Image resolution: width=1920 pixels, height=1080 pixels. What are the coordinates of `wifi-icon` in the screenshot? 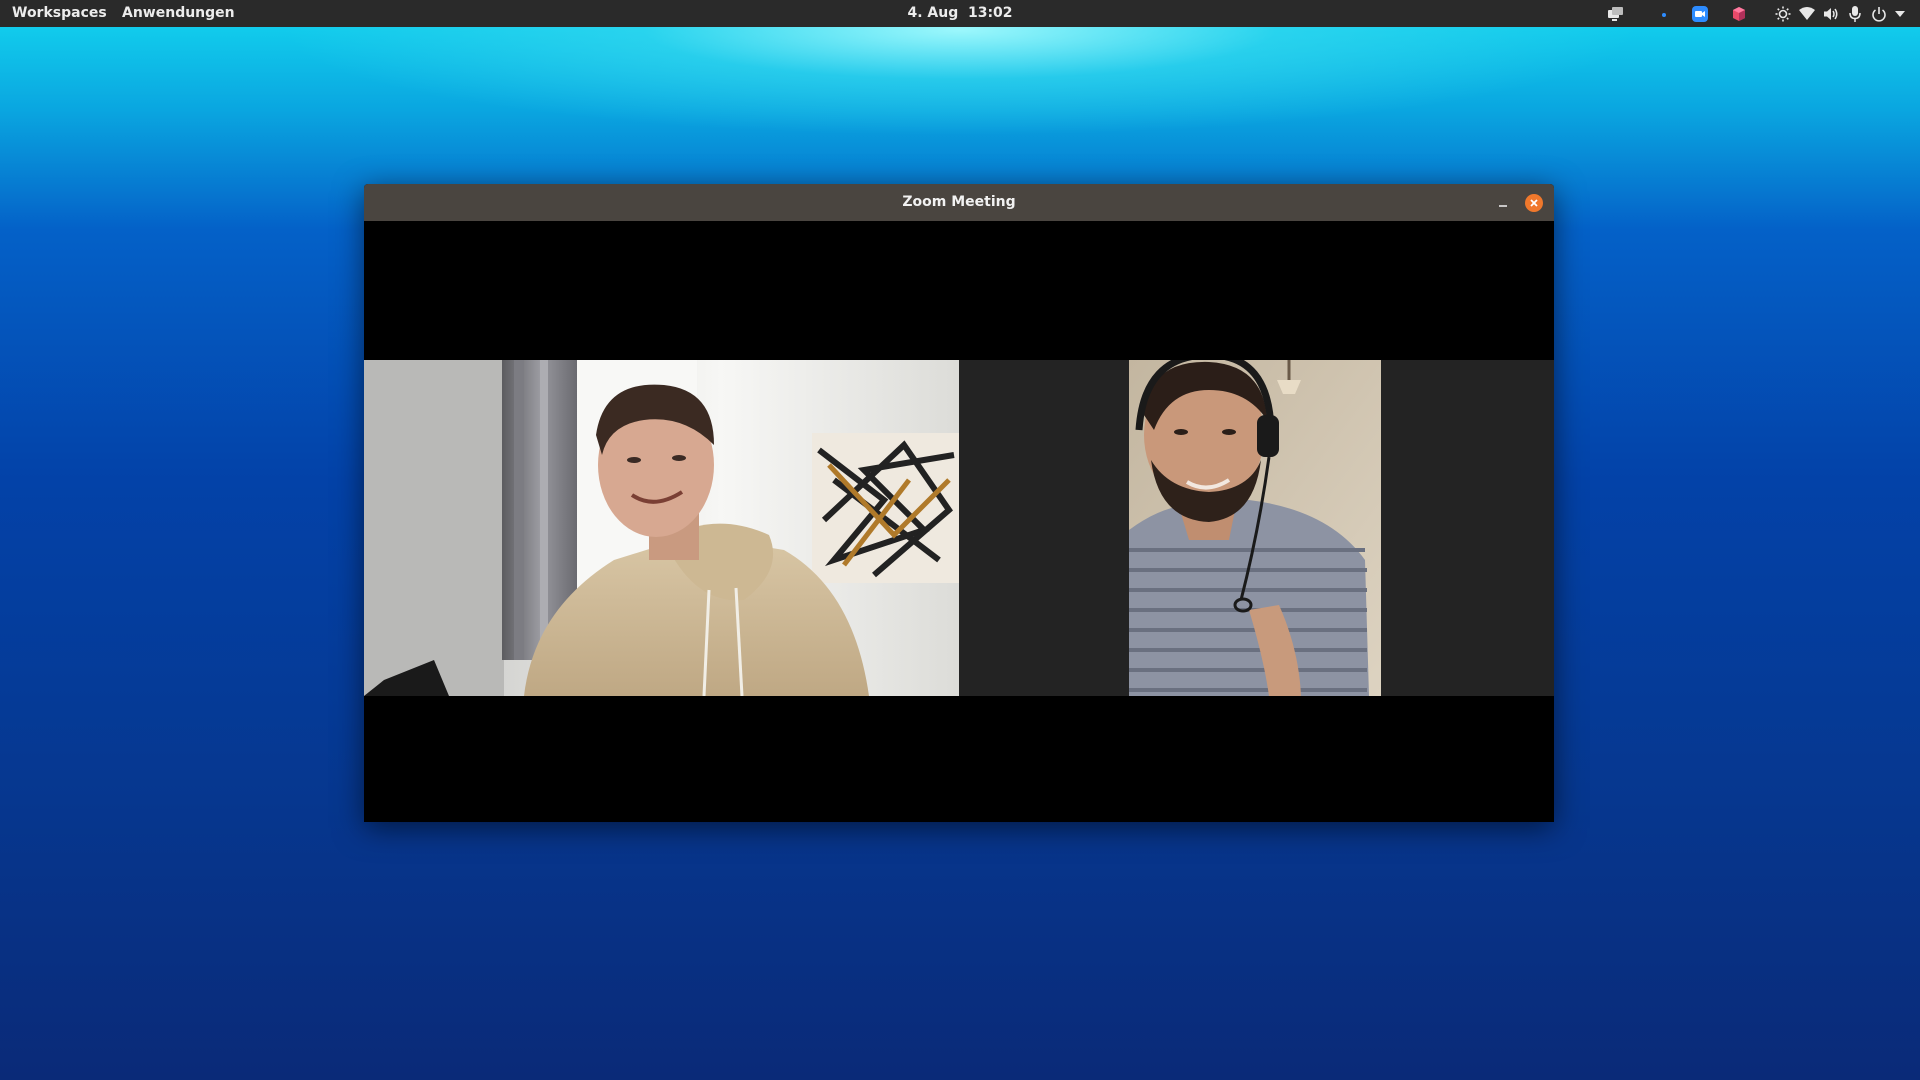 It's located at (1807, 13).